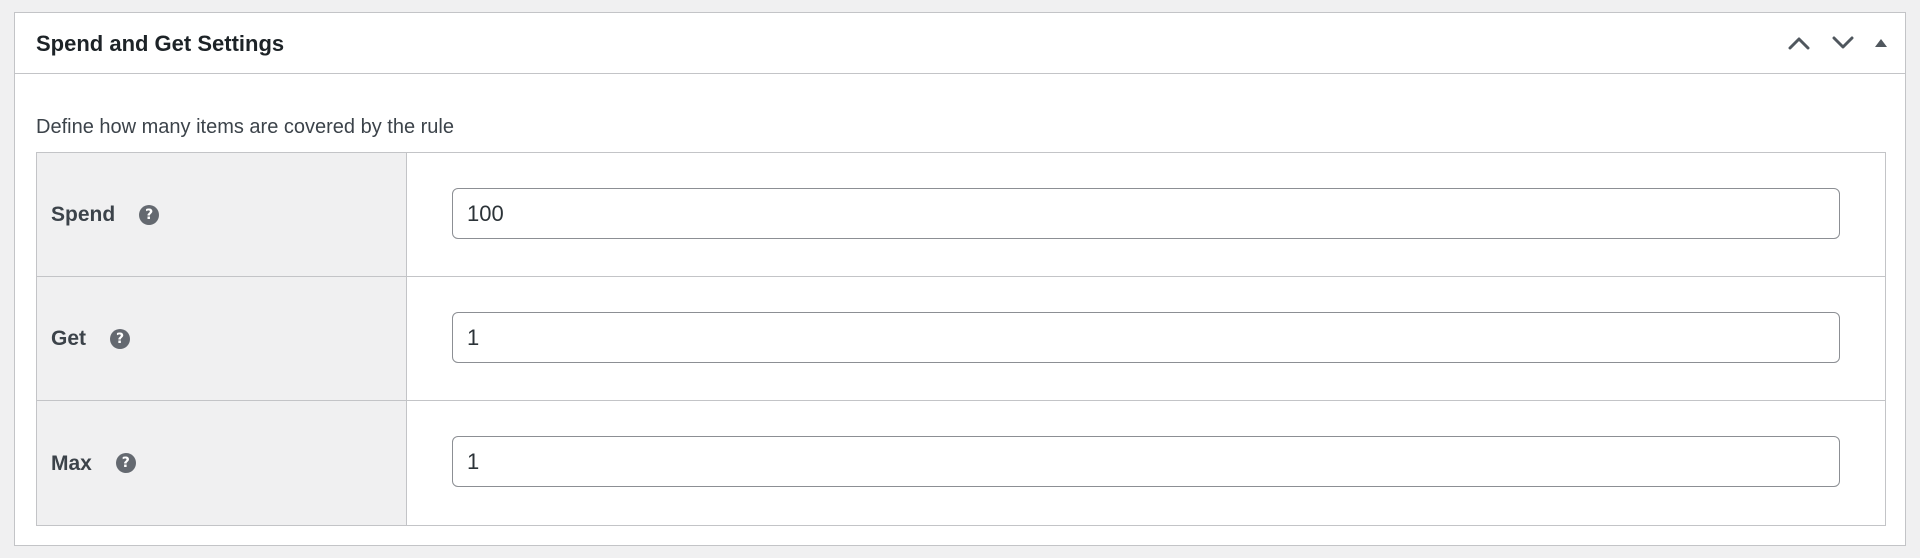 This screenshot has width=1920, height=558. Describe the element at coordinates (222, 463) in the screenshot. I see `label-cell-max: Max ?` at that location.